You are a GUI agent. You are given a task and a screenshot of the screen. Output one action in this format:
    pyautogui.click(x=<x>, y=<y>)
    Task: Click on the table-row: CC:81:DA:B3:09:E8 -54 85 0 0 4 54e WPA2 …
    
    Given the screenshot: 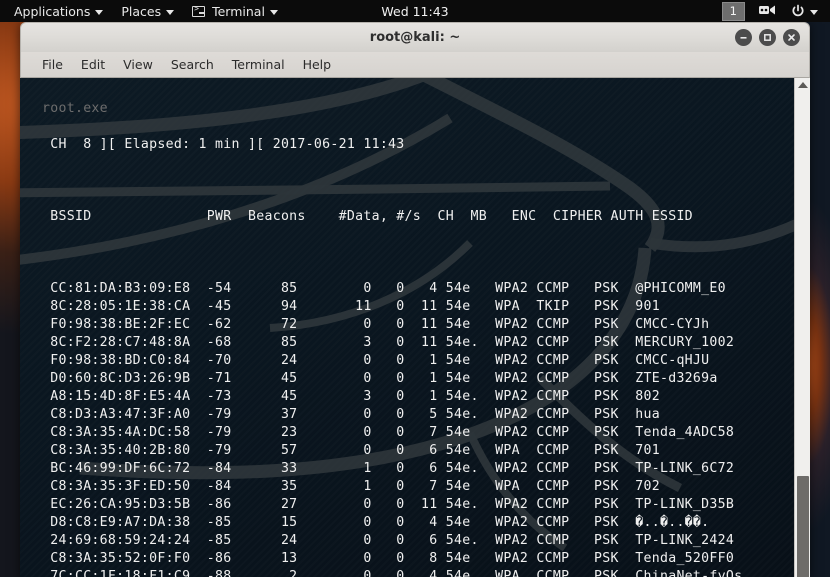 What is the action you would take?
    pyautogui.click(x=384, y=288)
    